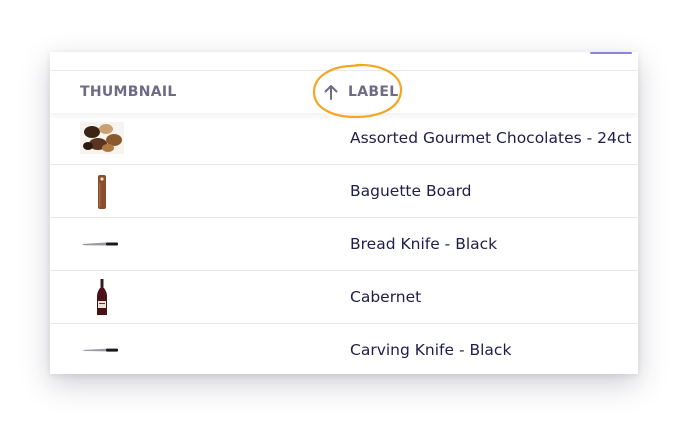 The image size is (688, 430). What do you see at coordinates (344, 349) in the screenshot?
I see `table-row: Carving Knife - Black` at bounding box center [344, 349].